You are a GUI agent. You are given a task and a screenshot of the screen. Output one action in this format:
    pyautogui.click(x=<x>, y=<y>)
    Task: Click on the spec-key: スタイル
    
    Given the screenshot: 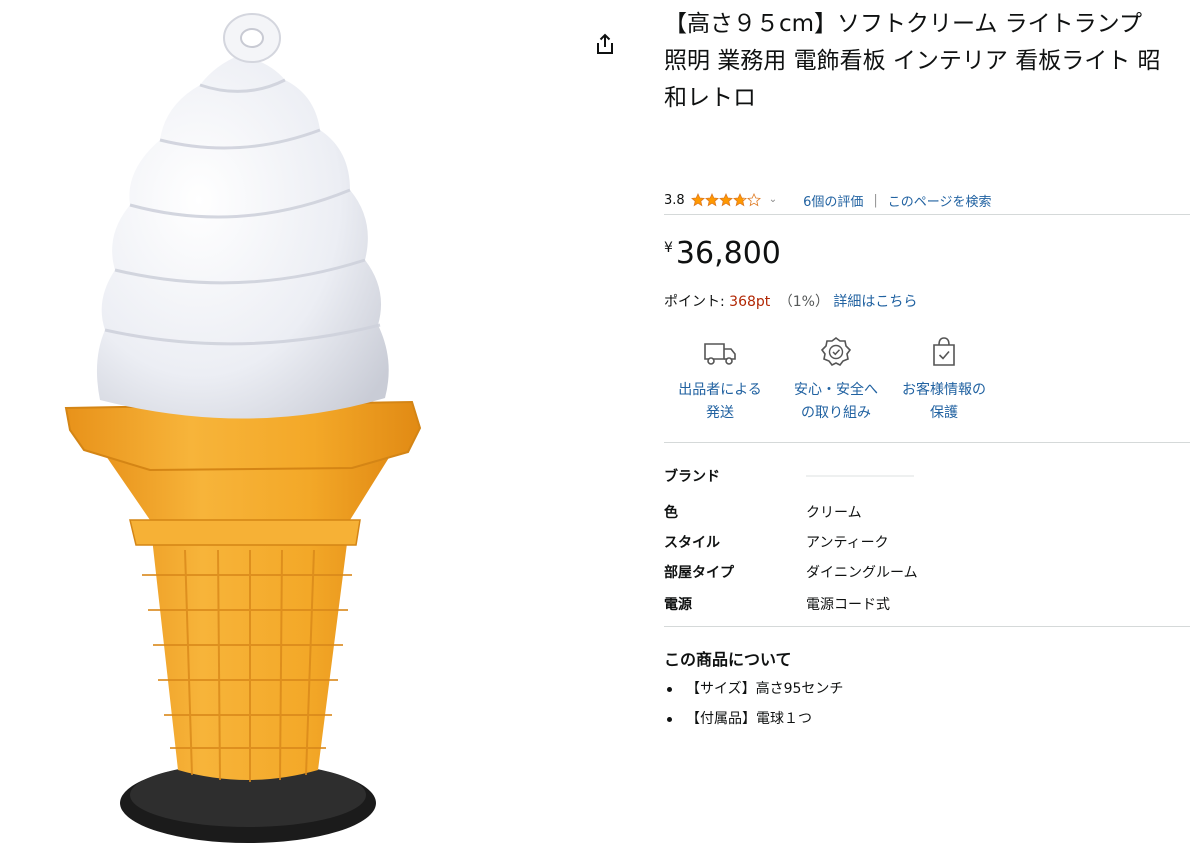 What is the action you would take?
    pyautogui.click(x=692, y=543)
    